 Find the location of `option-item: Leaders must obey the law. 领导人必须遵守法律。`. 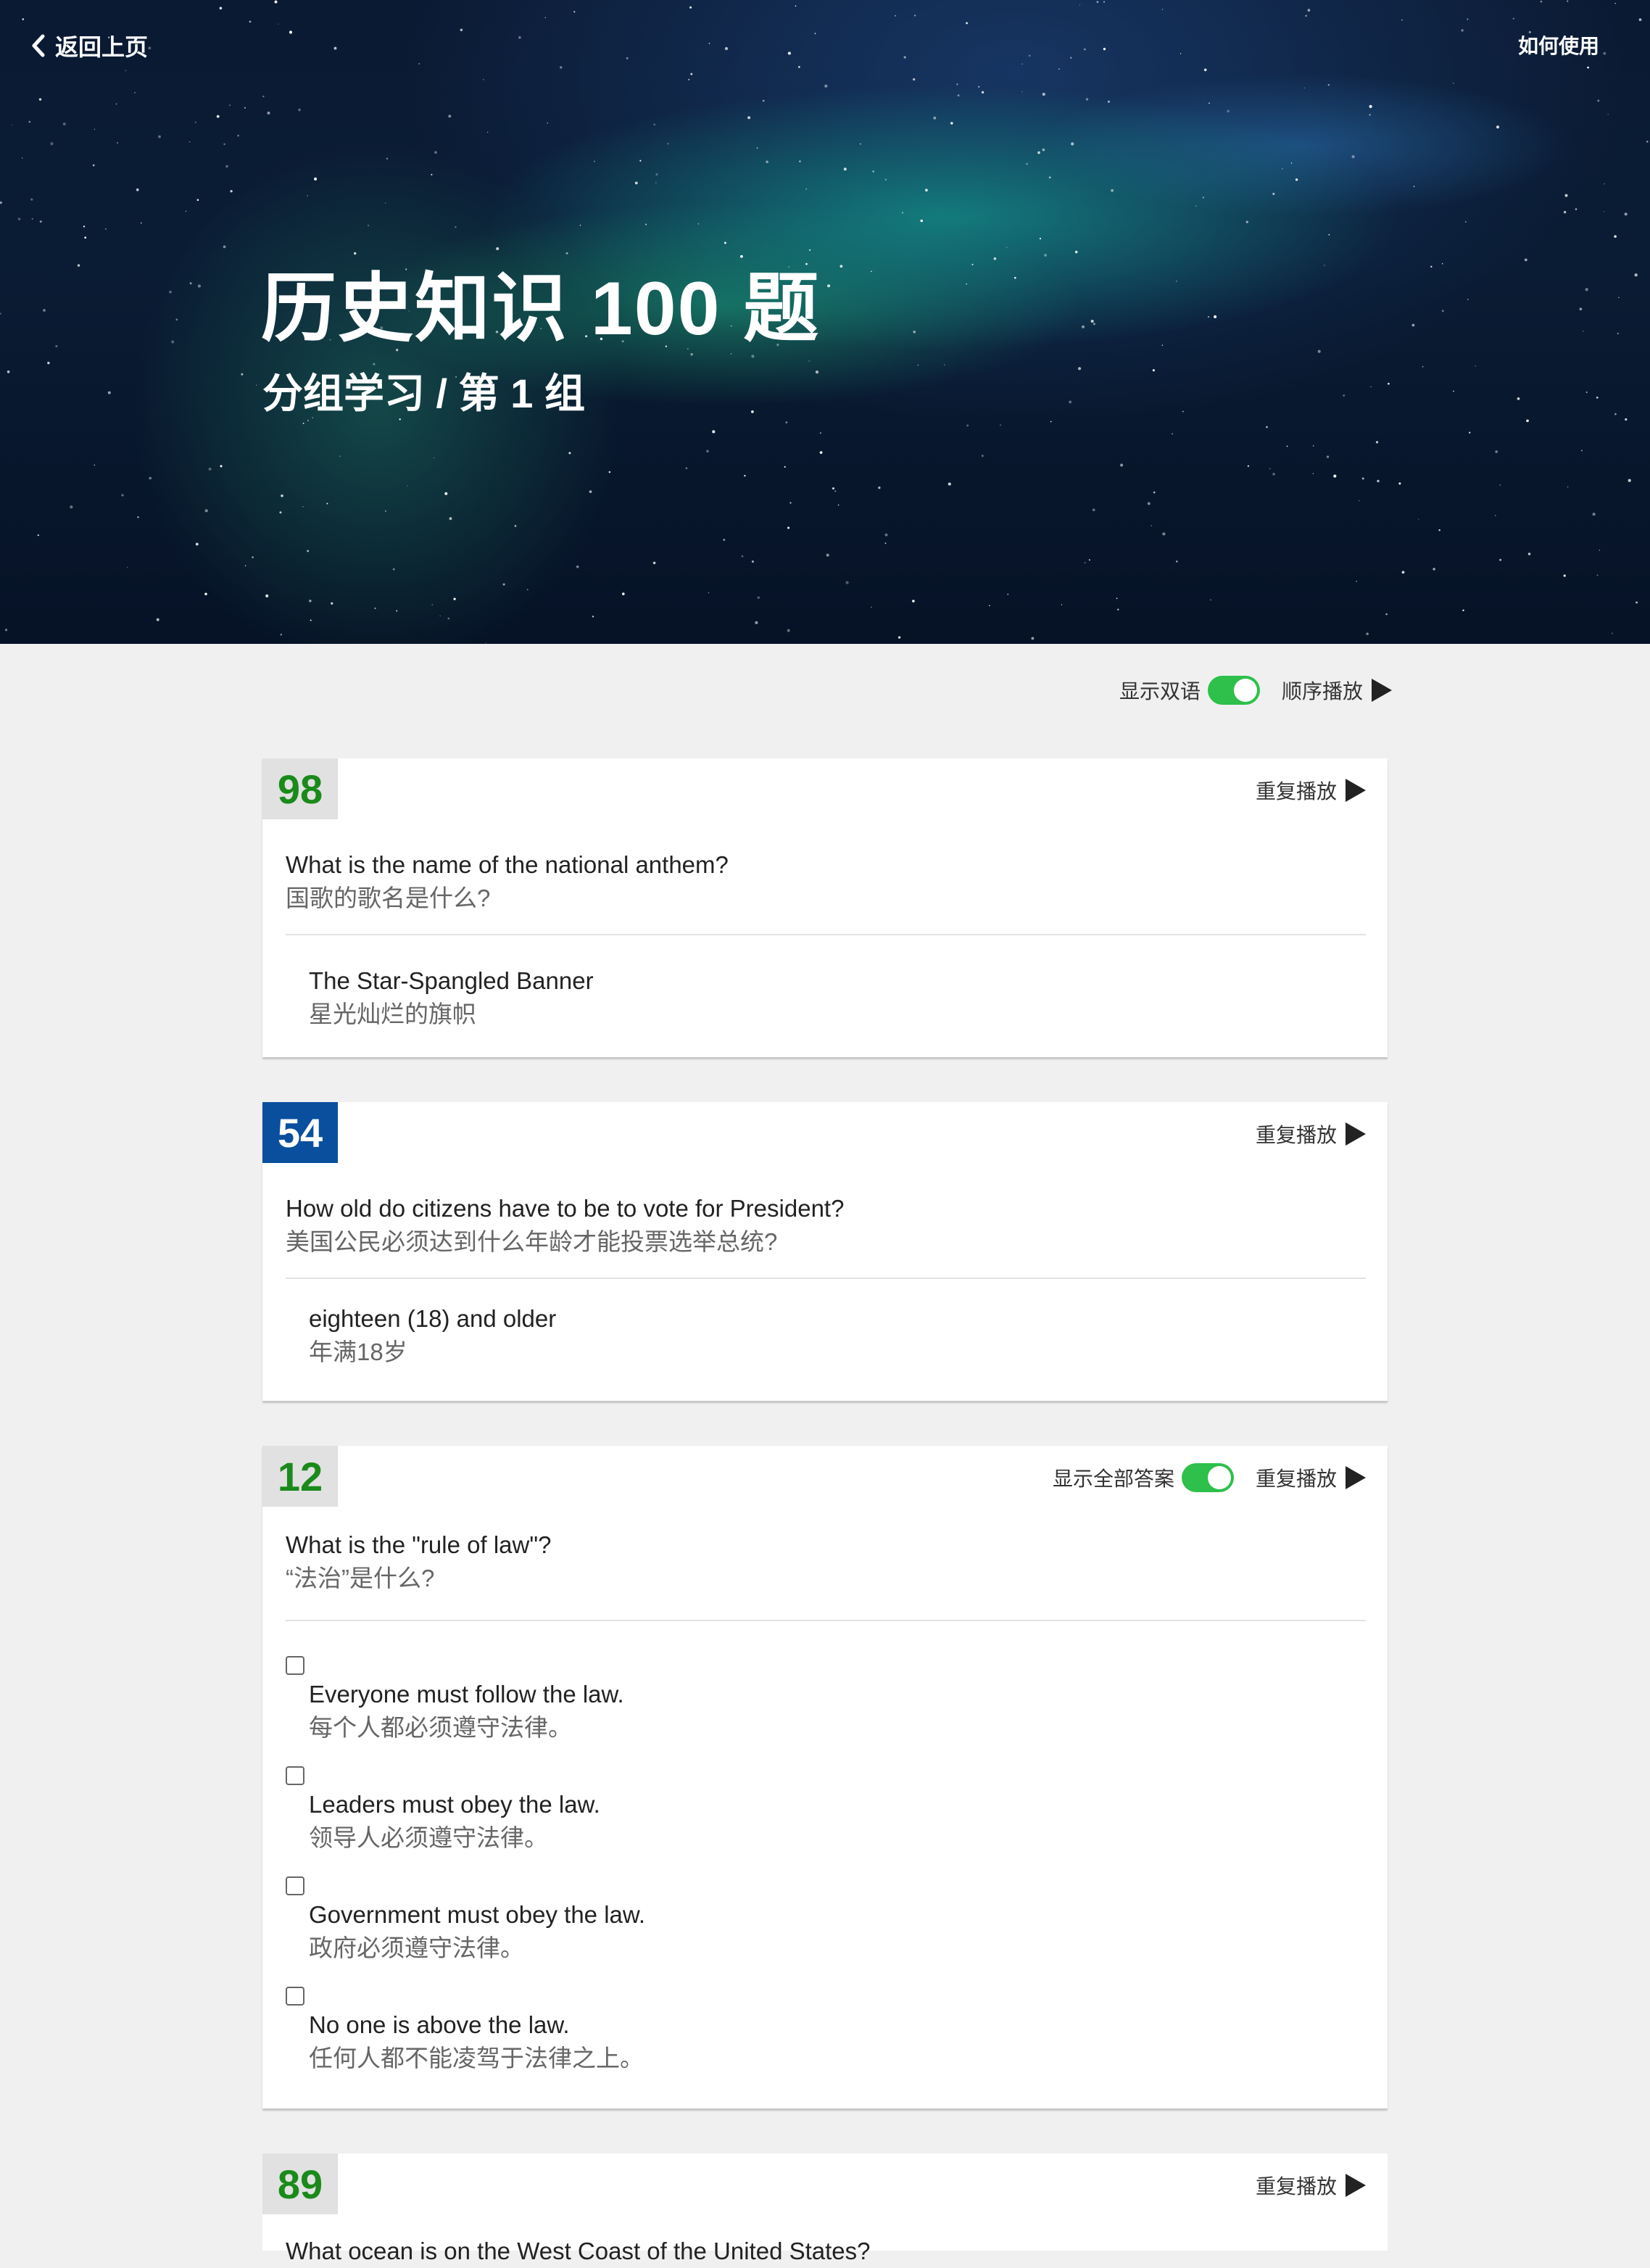

option-item: Leaders must obey the law. 领导人必须遵守法律。 is located at coordinates (454, 1822).